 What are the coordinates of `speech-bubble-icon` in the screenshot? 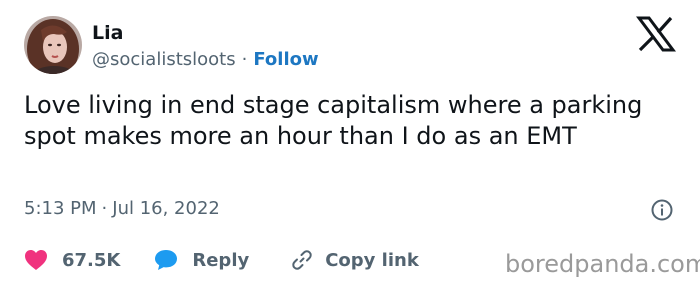 It's located at (166, 260).